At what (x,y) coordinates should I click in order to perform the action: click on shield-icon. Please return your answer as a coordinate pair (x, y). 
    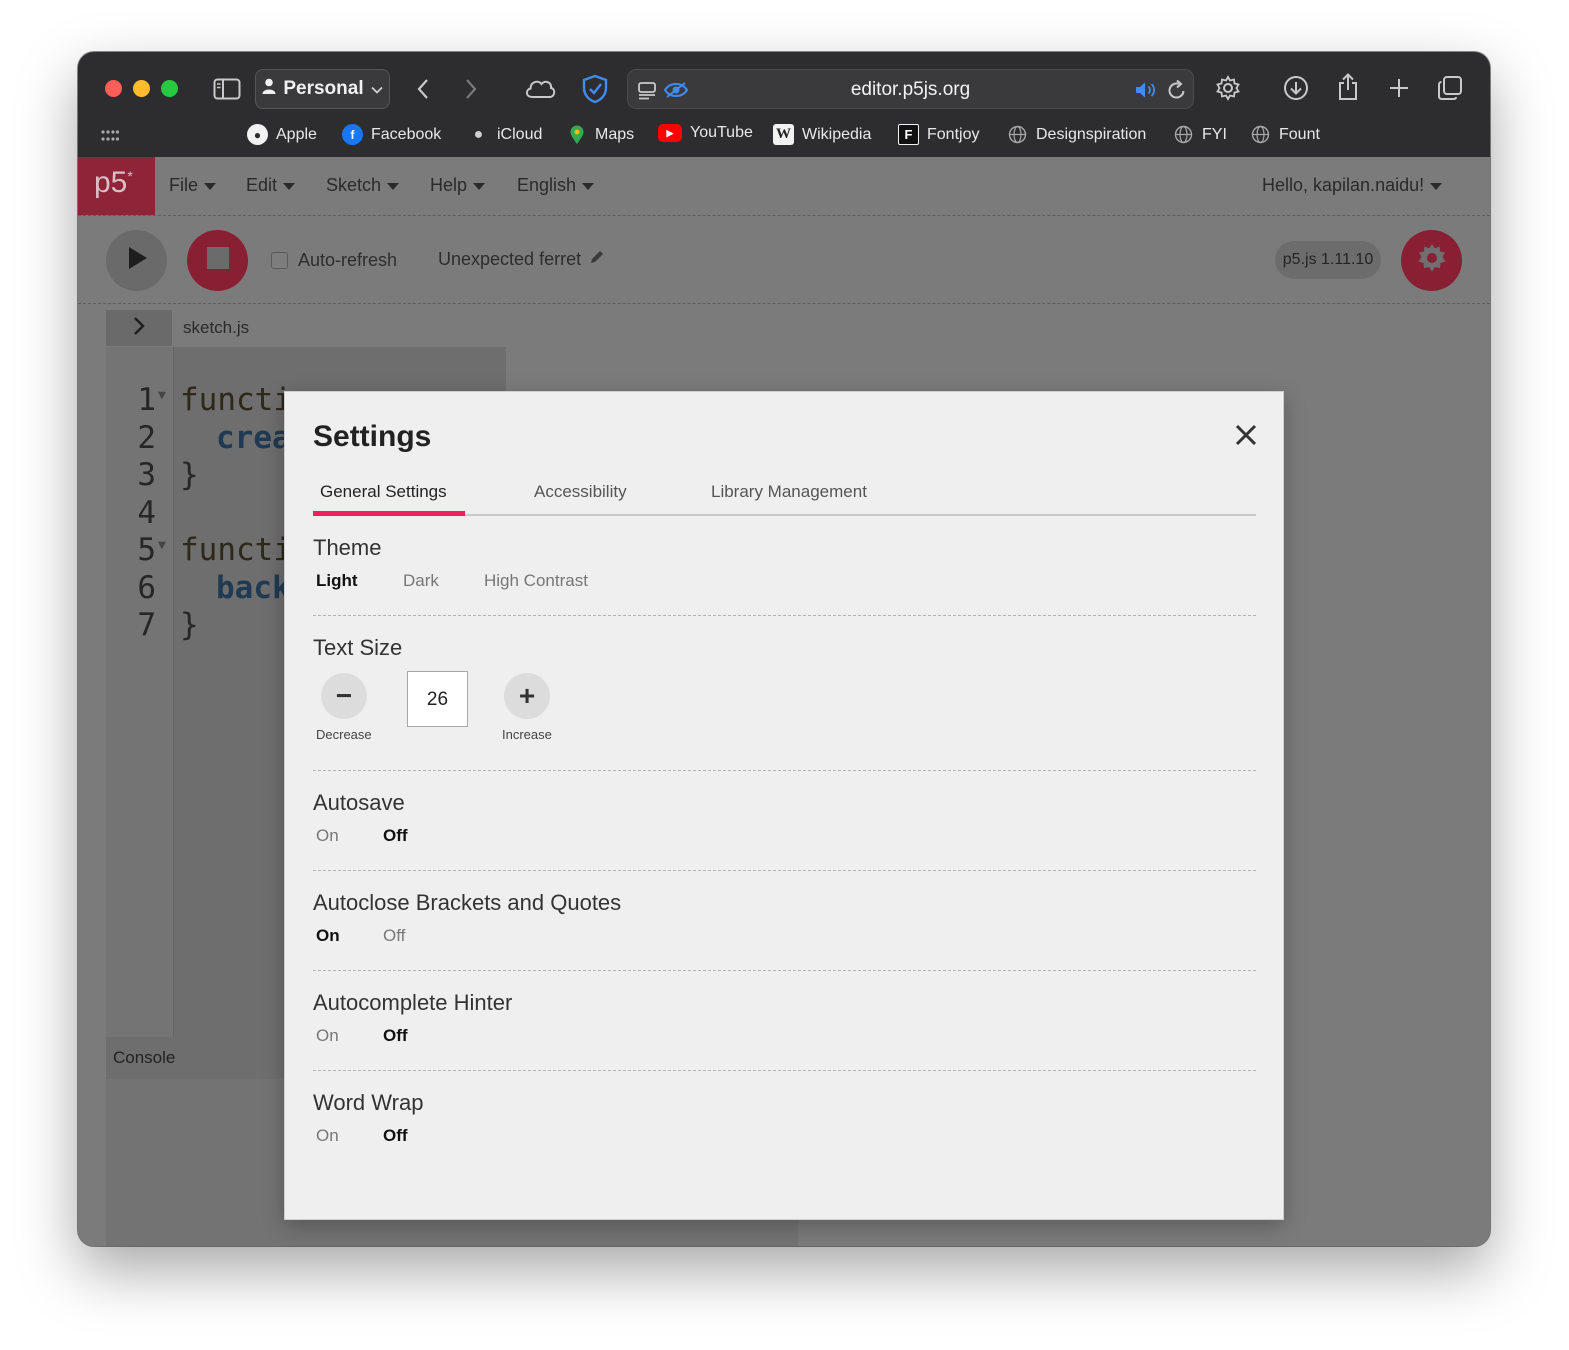
    Looking at the image, I should click on (595, 89).